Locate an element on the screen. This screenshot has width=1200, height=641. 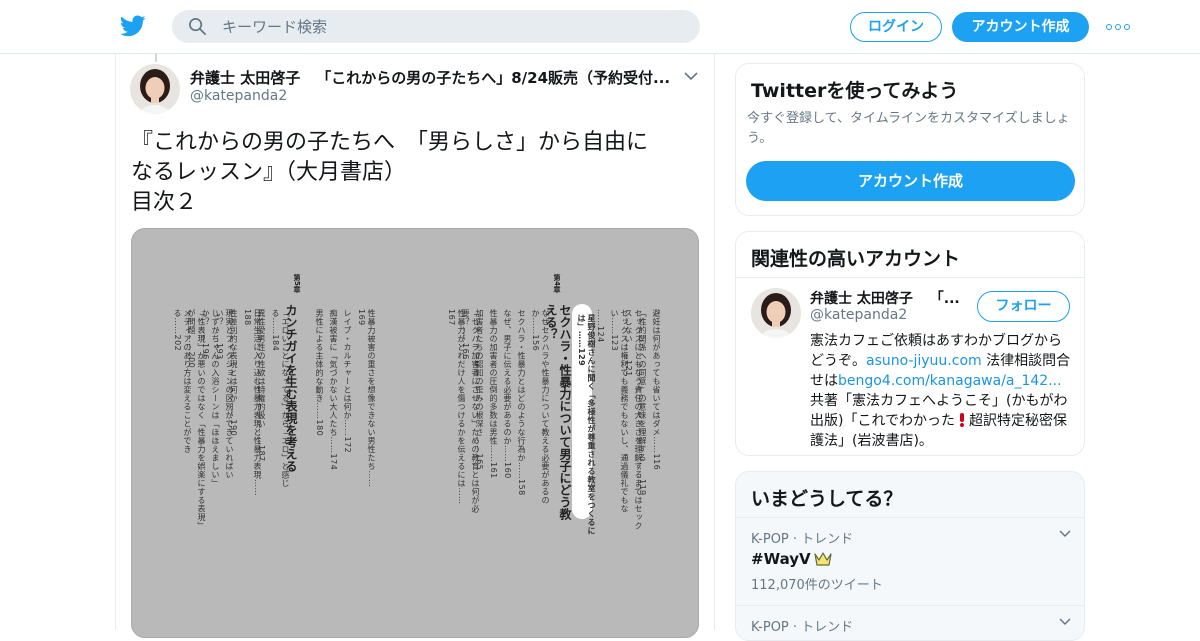
login-button: ログイン is located at coordinates (896, 27).